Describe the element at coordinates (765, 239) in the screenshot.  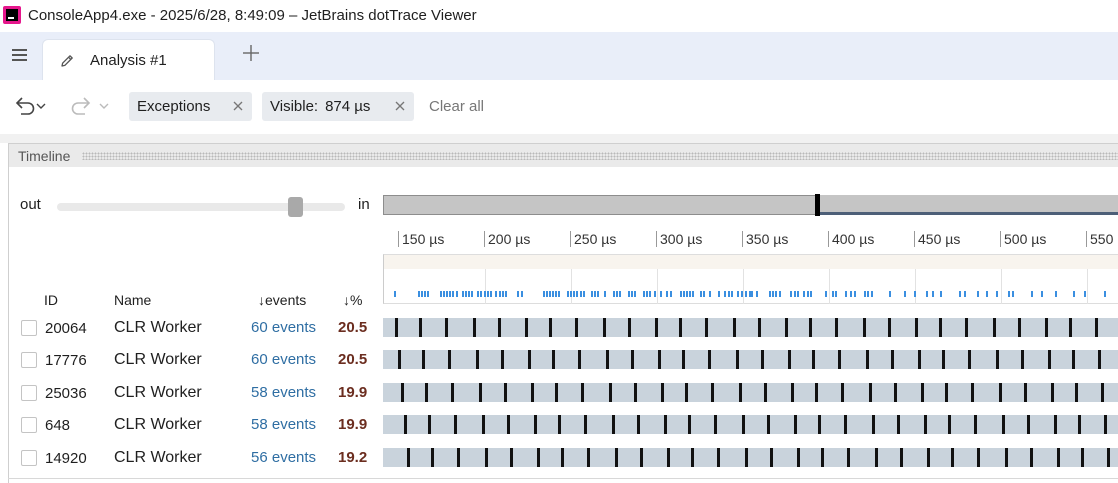
I see `ruler-tick-label: 350 µs` at that location.